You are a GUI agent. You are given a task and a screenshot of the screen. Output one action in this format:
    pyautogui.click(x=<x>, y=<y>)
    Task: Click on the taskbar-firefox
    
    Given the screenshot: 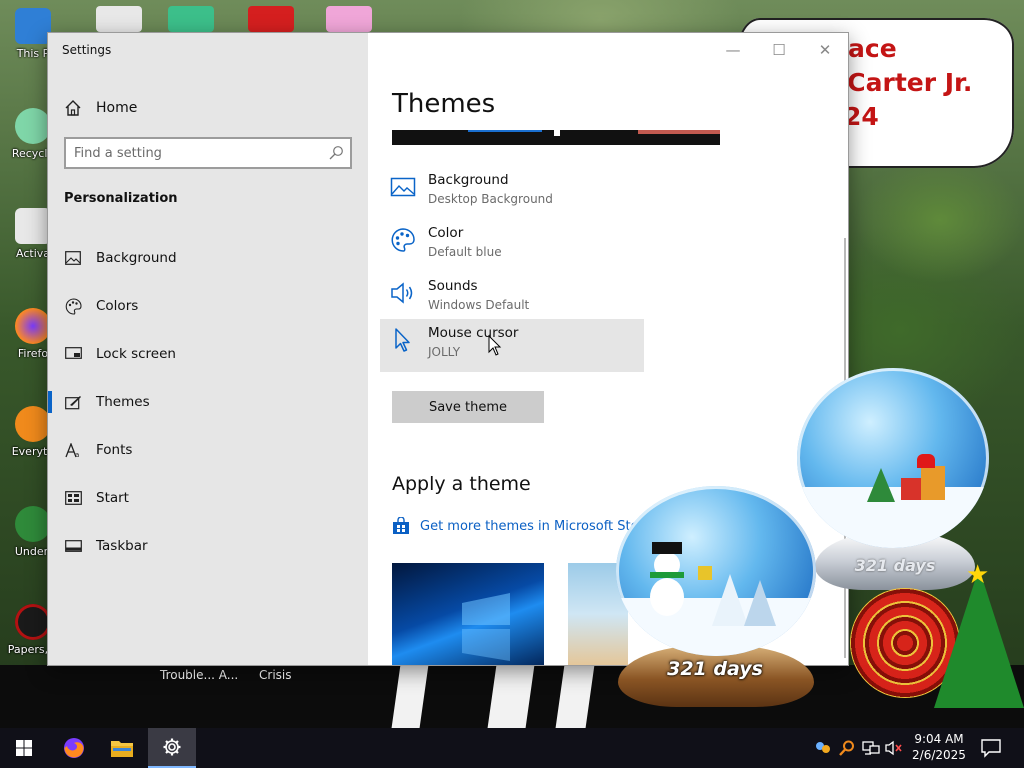 What is the action you would take?
    pyautogui.click(x=74, y=748)
    